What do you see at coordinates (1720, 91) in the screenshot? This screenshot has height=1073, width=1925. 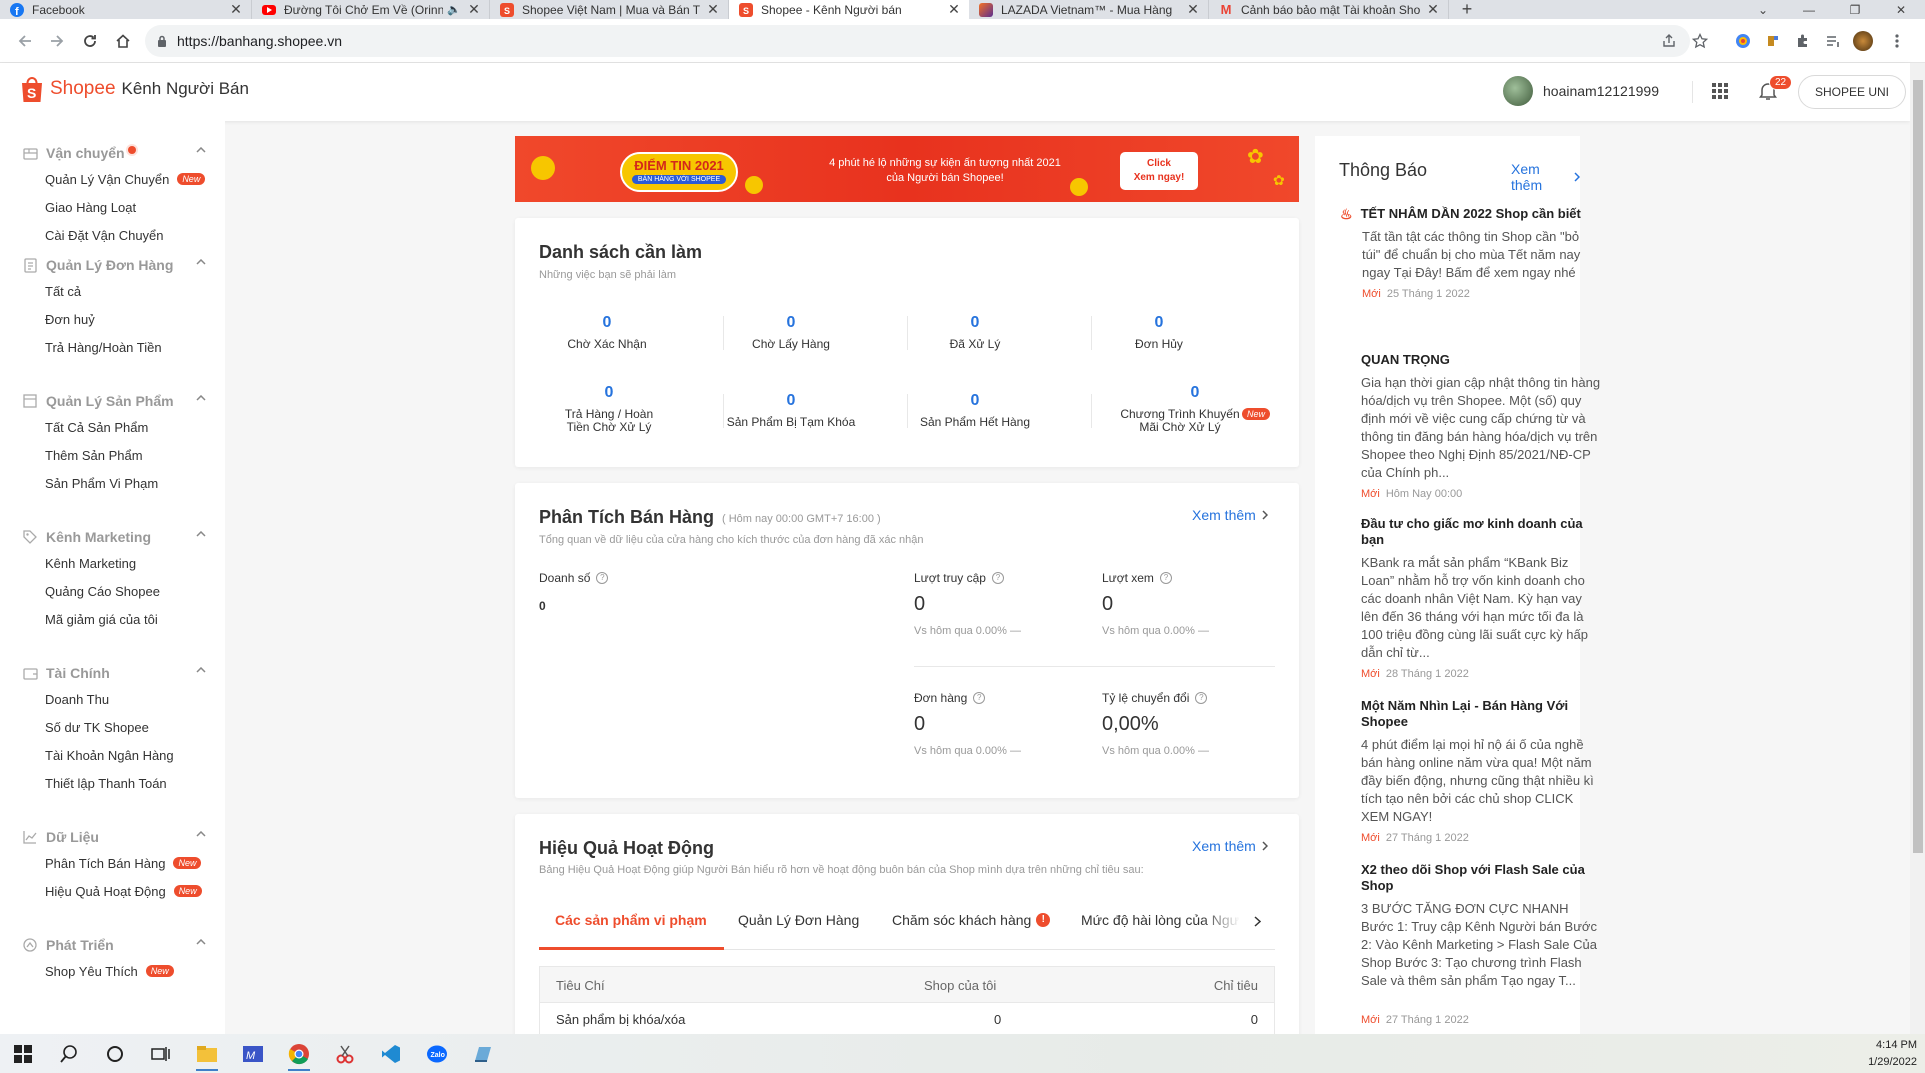 I see `apps-grid-icon` at bounding box center [1720, 91].